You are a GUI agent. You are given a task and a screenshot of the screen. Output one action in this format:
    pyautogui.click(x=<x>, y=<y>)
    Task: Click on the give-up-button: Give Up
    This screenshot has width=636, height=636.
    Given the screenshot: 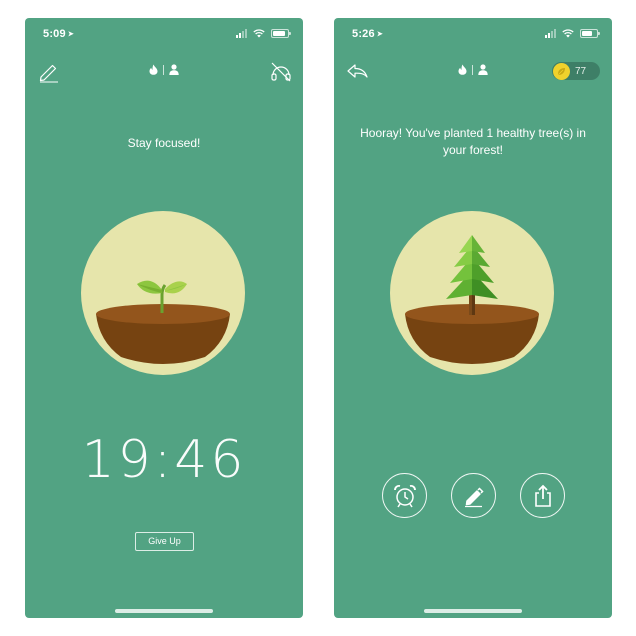 What is the action you would take?
    pyautogui.click(x=164, y=541)
    